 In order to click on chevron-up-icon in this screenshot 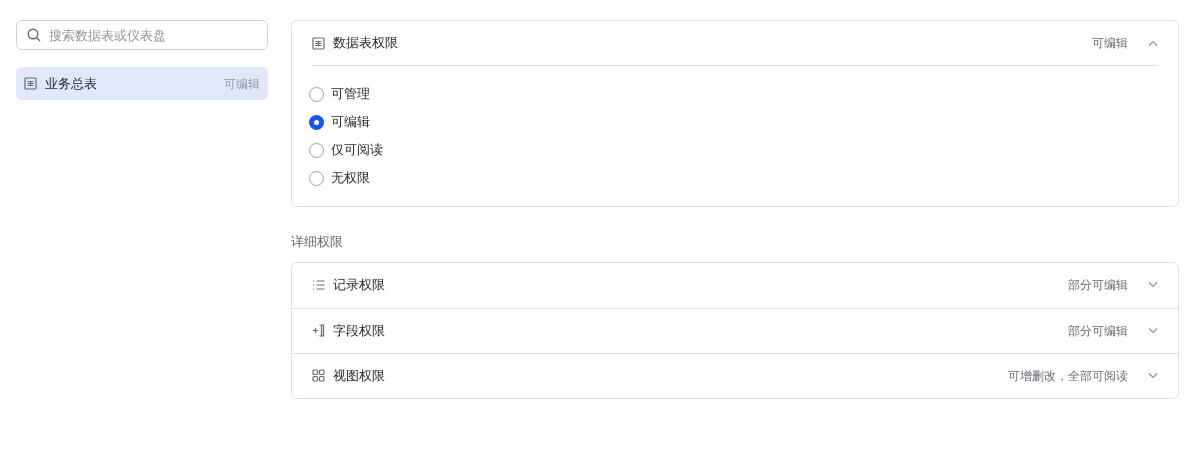, I will do `click(1153, 43)`.